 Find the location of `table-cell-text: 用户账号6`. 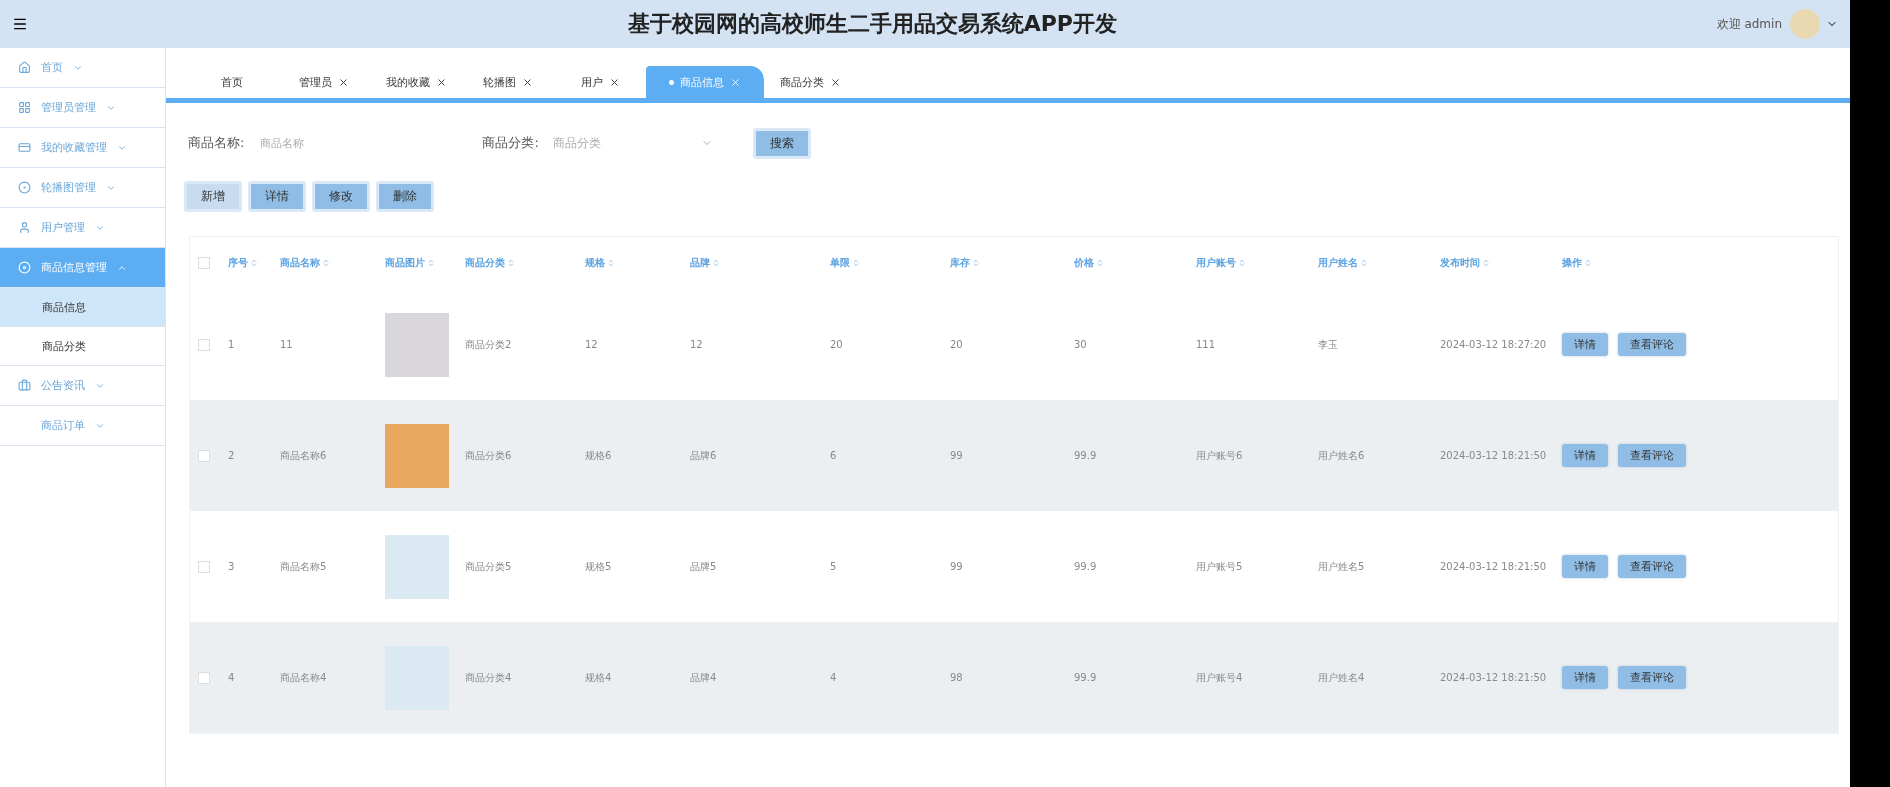

table-cell-text: 用户账号6 is located at coordinates (1220, 455).